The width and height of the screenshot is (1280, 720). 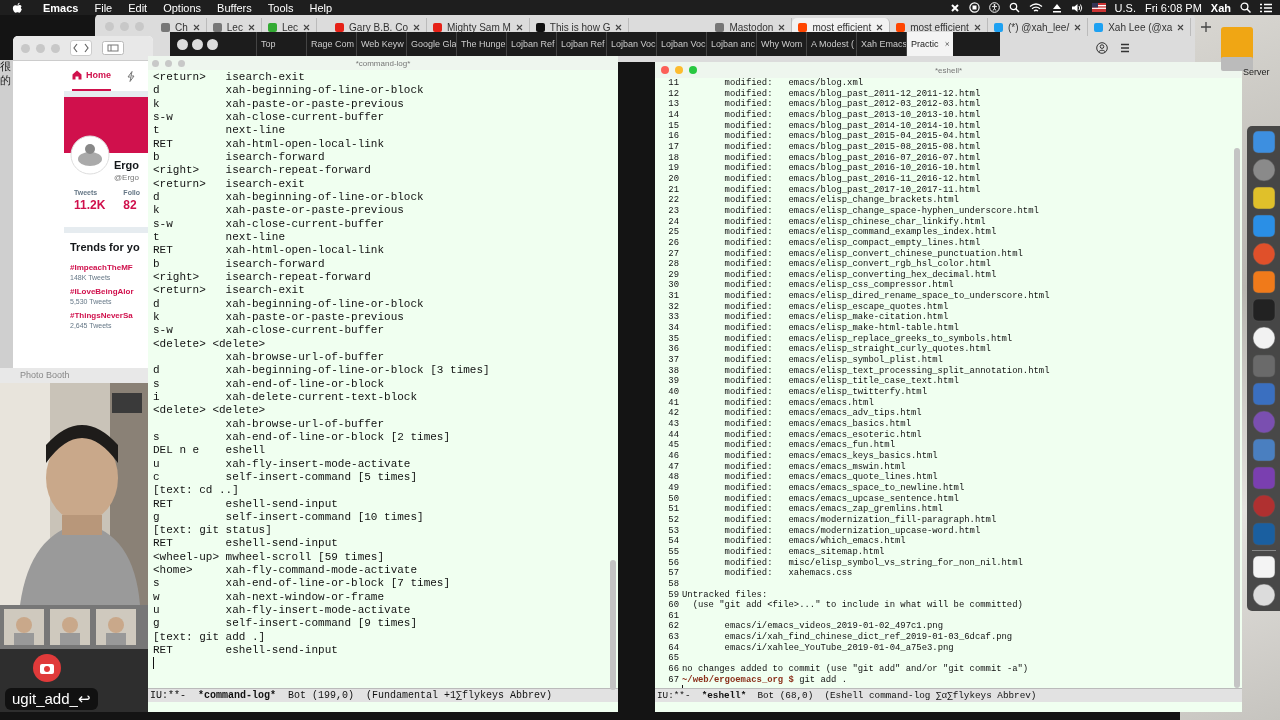 I want to click on new-tab-icon, so click(x=1206, y=27).